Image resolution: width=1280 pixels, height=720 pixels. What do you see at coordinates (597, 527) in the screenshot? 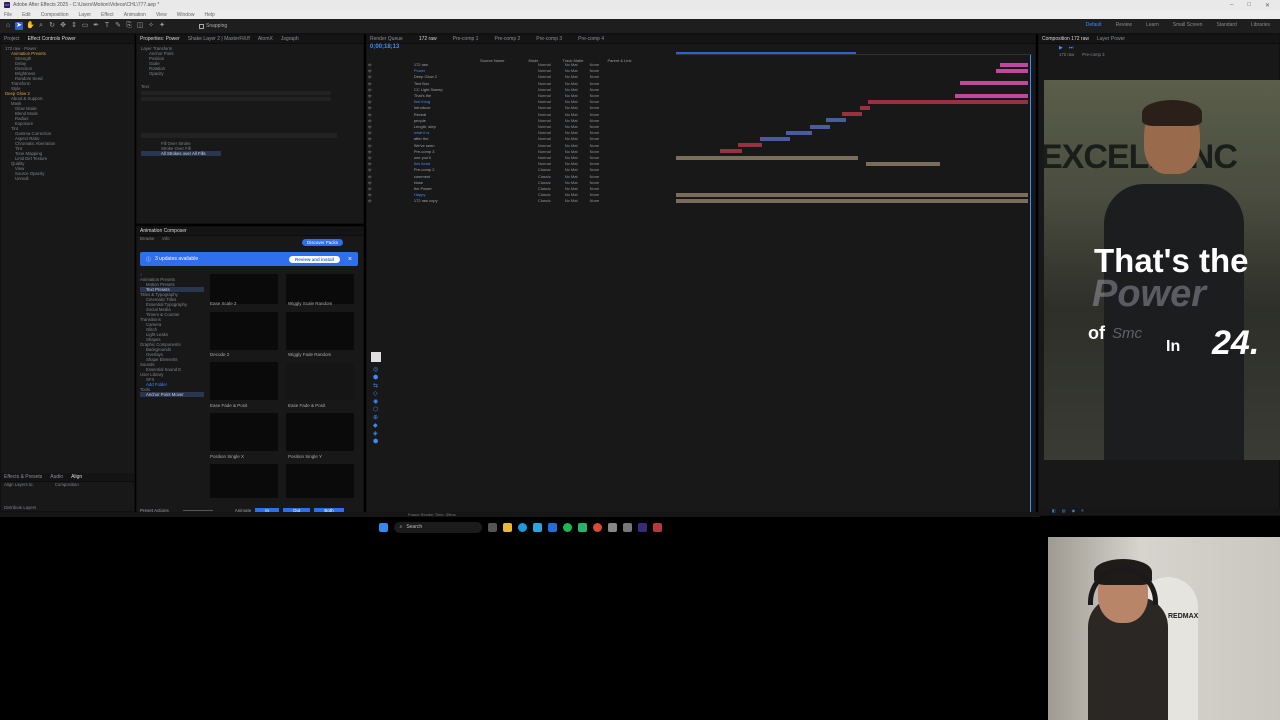
I see `chrome-icon` at bounding box center [597, 527].